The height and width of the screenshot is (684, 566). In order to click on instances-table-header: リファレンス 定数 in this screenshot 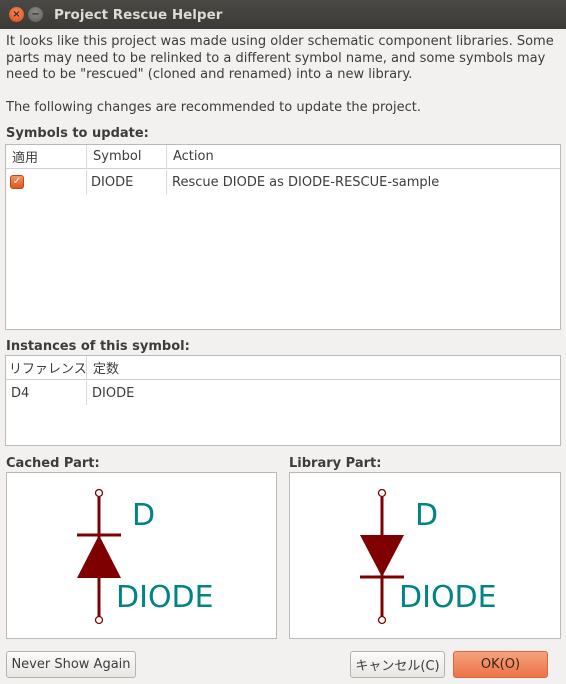, I will do `click(283, 368)`.